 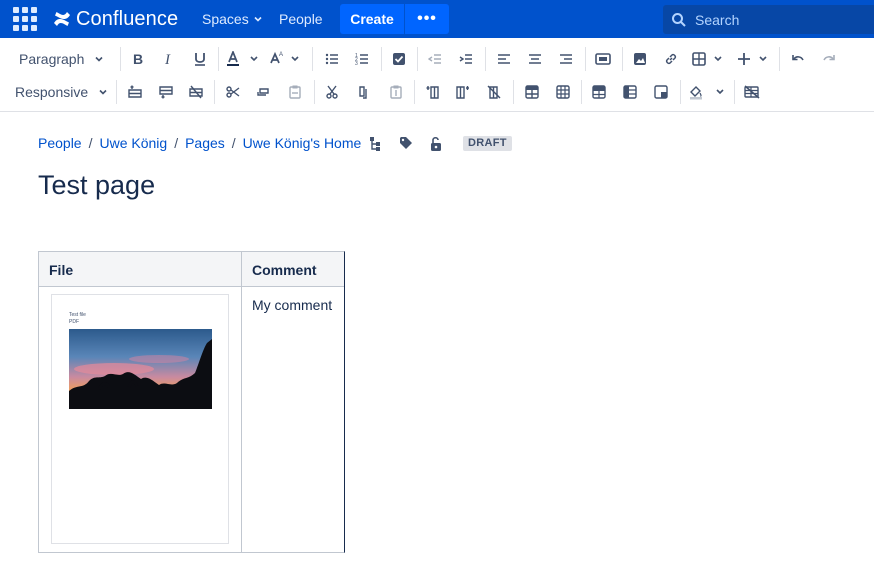 I want to click on paragraph-style-dropdown: Paragraph, so click(x=61, y=59).